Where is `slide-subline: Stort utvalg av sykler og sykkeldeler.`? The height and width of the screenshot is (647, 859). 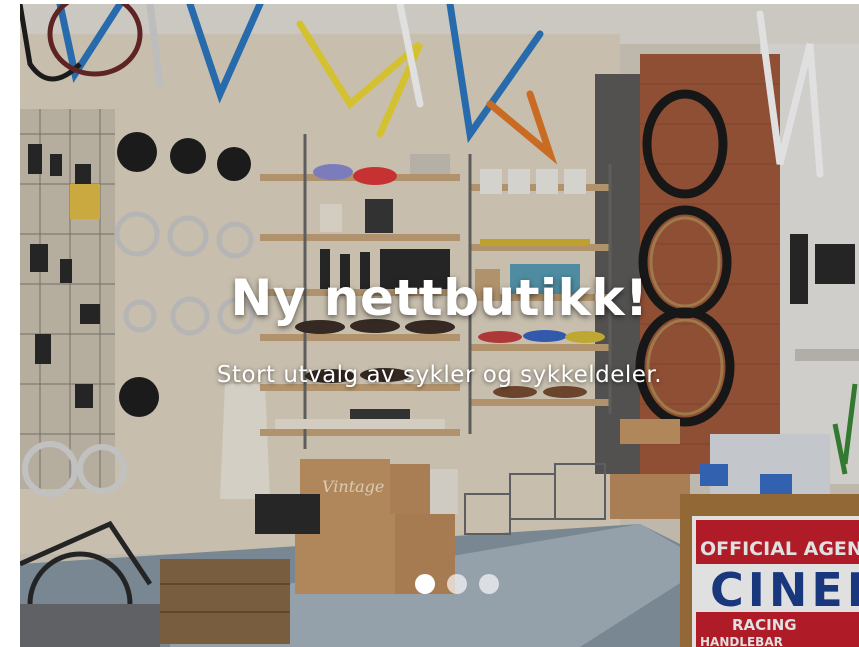
slide-subline: Stort utvalg av sykler og sykkeldeler. is located at coordinates (439, 375).